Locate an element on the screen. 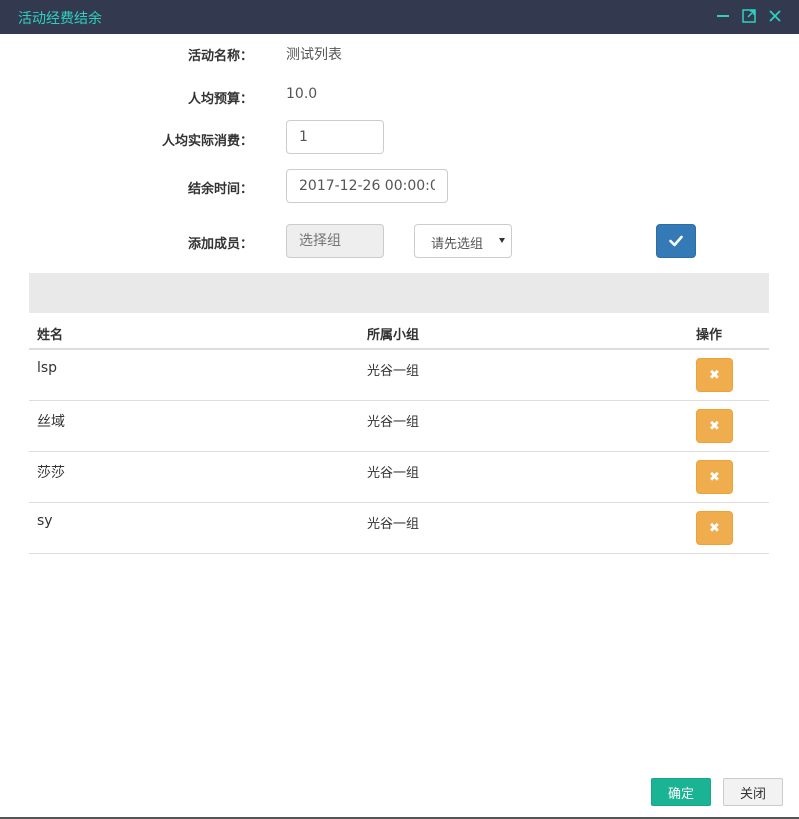 The height and width of the screenshot is (819, 799). toolbar-band is located at coordinates (399, 293).